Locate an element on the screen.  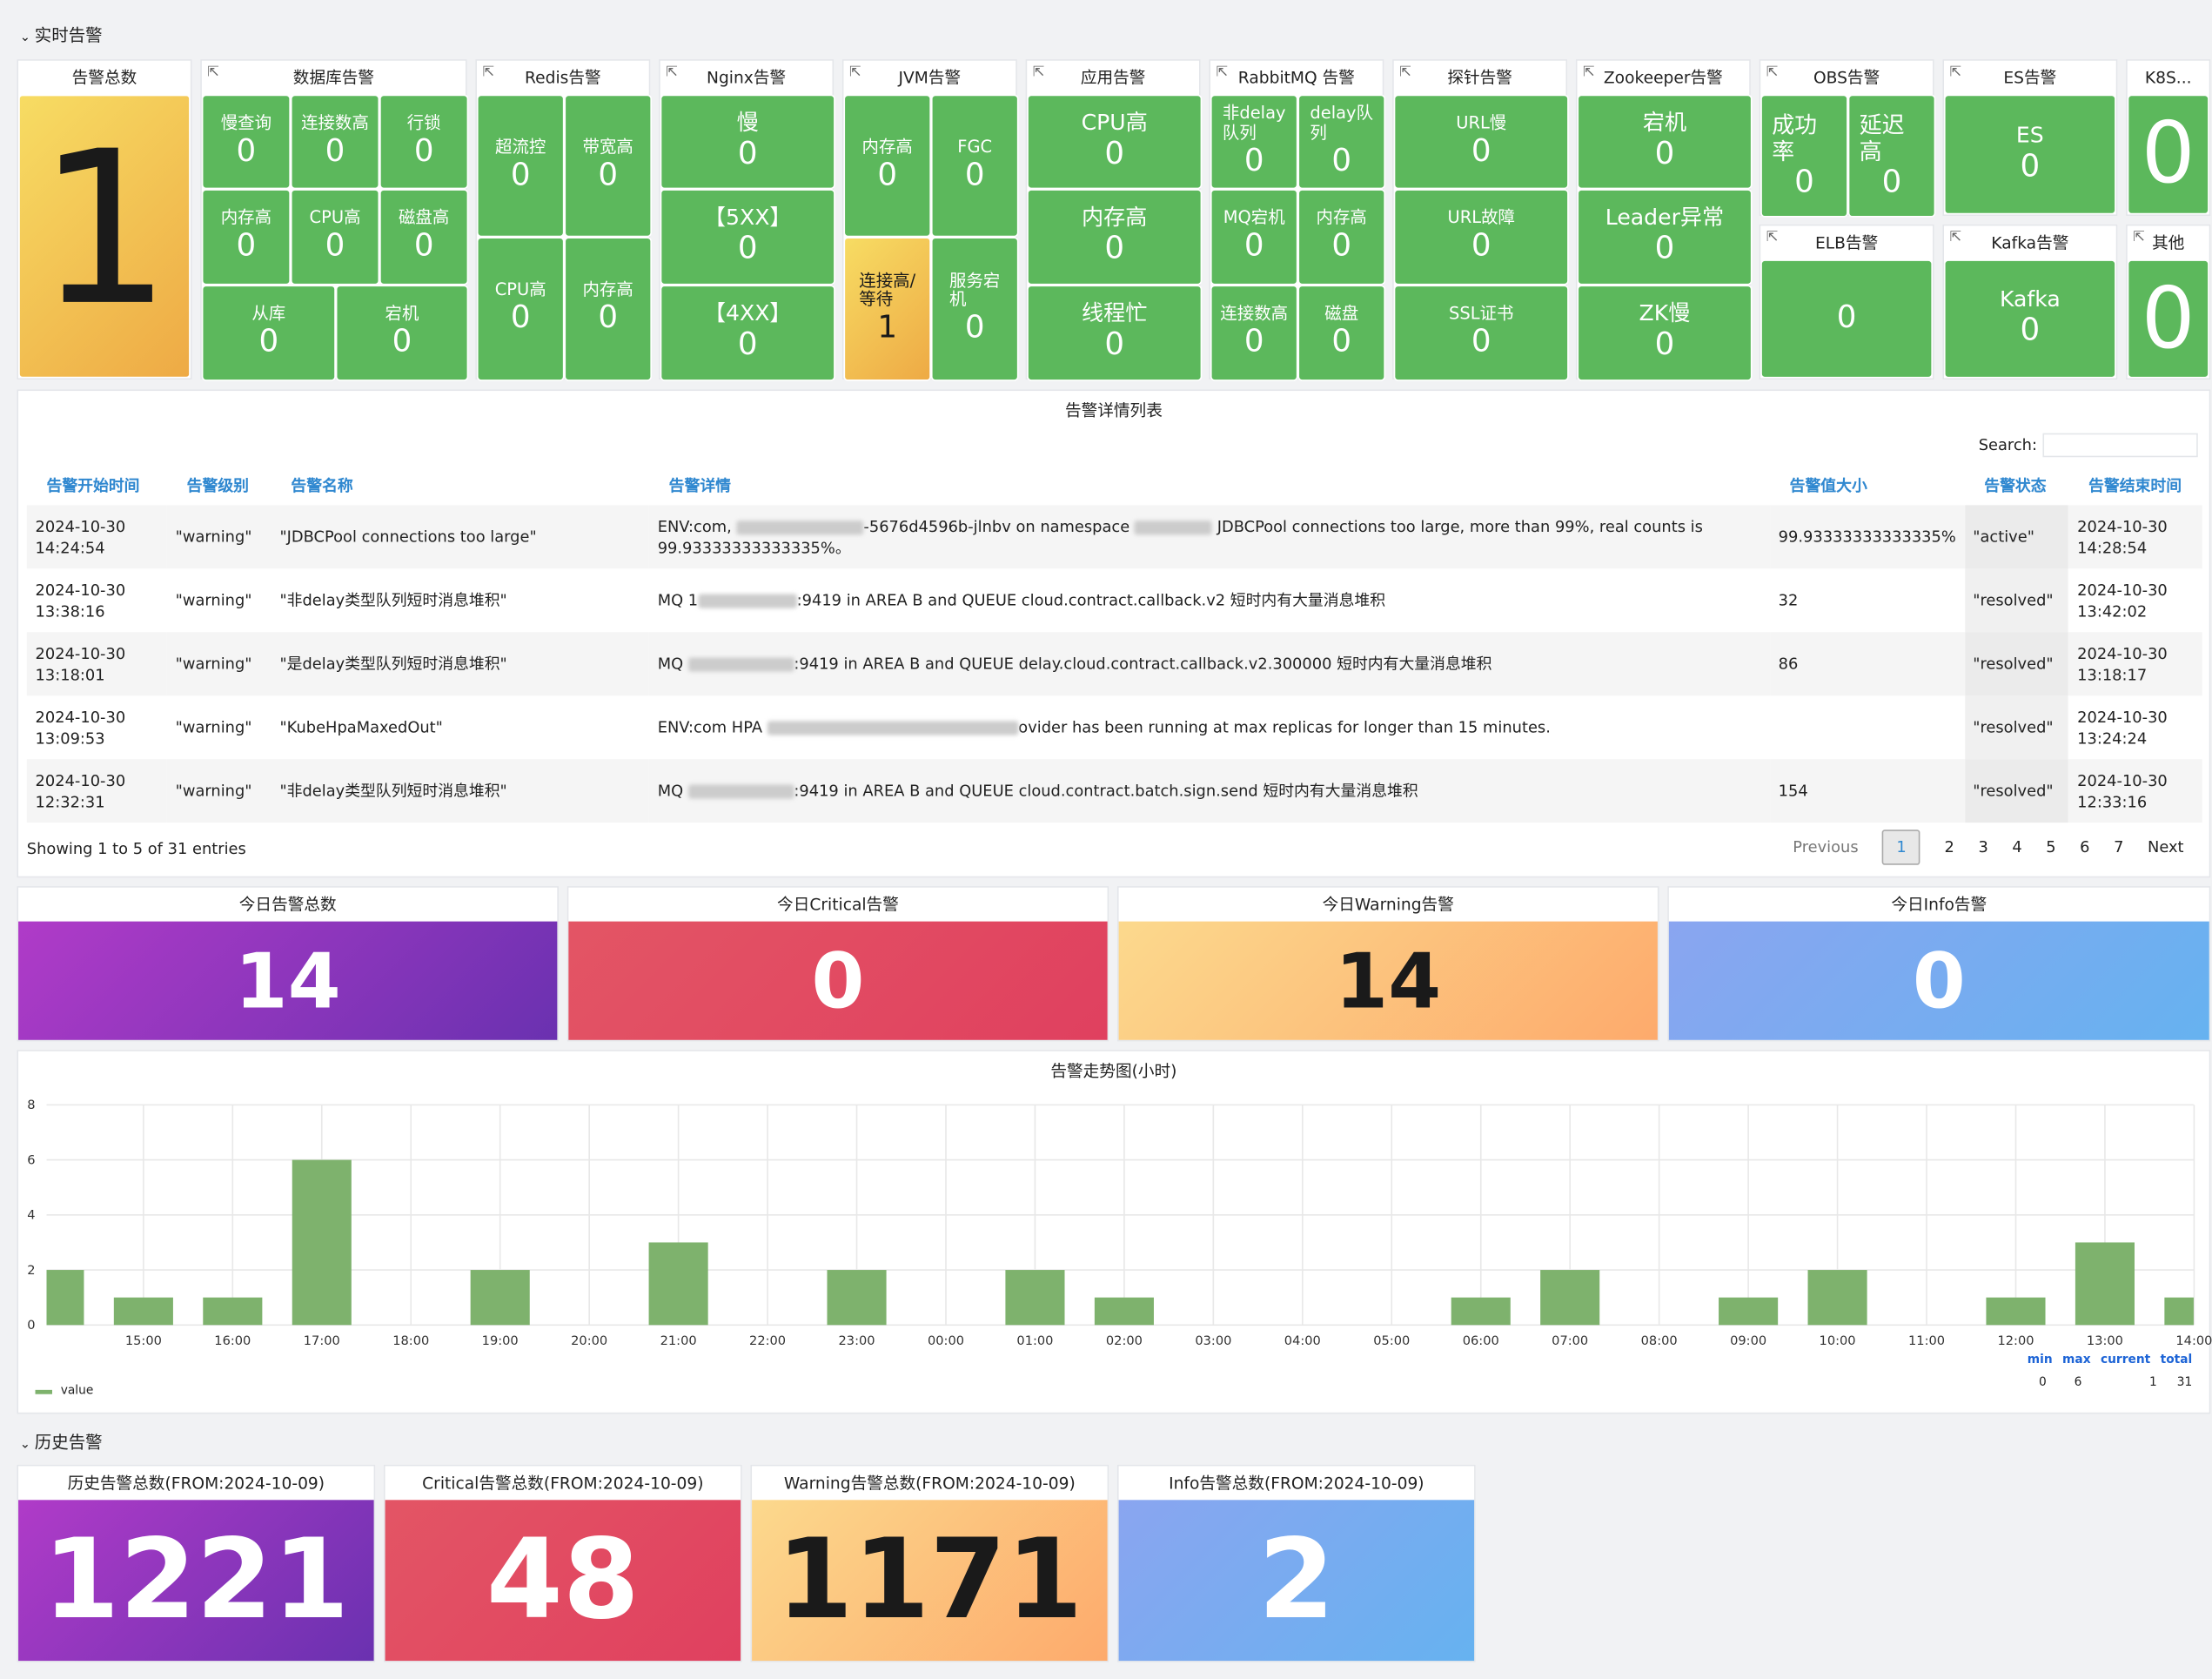
zk-cell-slow: ZK慢 0 is located at coordinates (1665, 333).